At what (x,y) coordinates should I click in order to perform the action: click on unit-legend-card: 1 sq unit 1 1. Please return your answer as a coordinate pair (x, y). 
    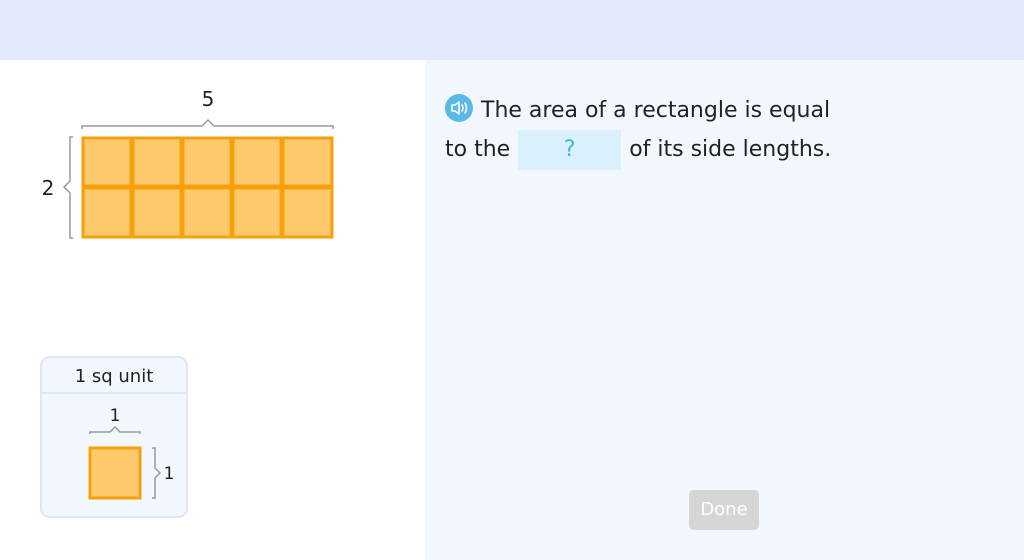
    Looking at the image, I should click on (114, 437).